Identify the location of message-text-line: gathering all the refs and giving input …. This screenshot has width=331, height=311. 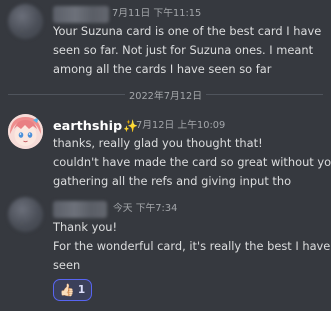
(172, 181).